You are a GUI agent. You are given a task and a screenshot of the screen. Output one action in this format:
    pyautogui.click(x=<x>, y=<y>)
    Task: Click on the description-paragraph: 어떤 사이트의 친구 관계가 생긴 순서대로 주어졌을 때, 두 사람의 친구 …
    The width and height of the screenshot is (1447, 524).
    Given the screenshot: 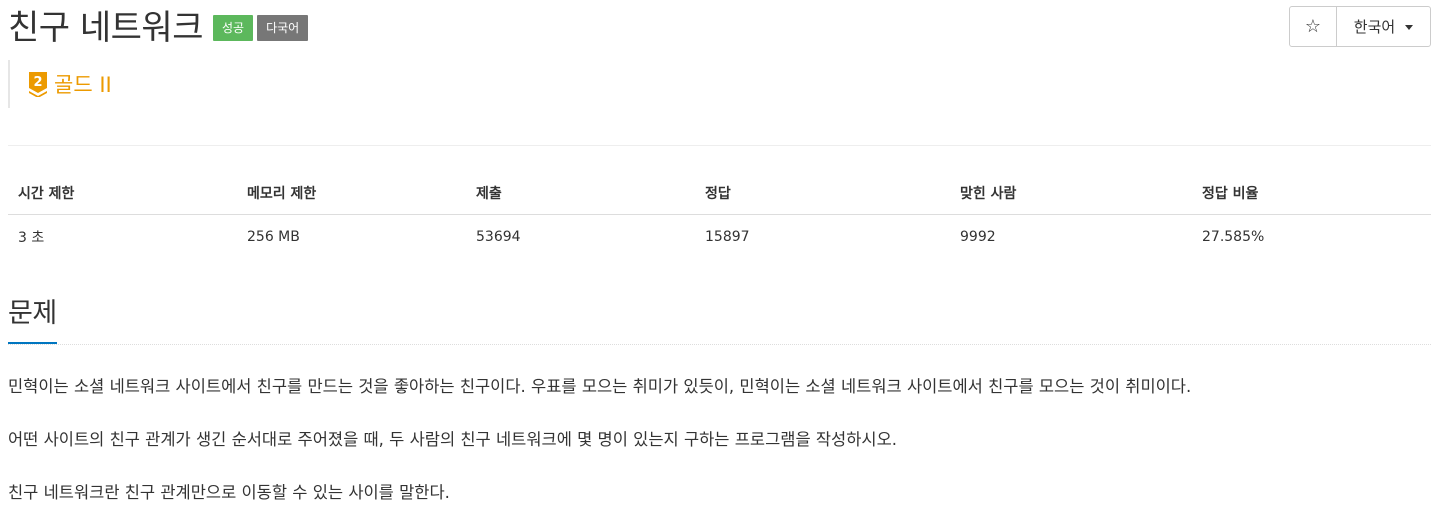 What is the action you would take?
    pyautogui.click(x=453, y=439)
    